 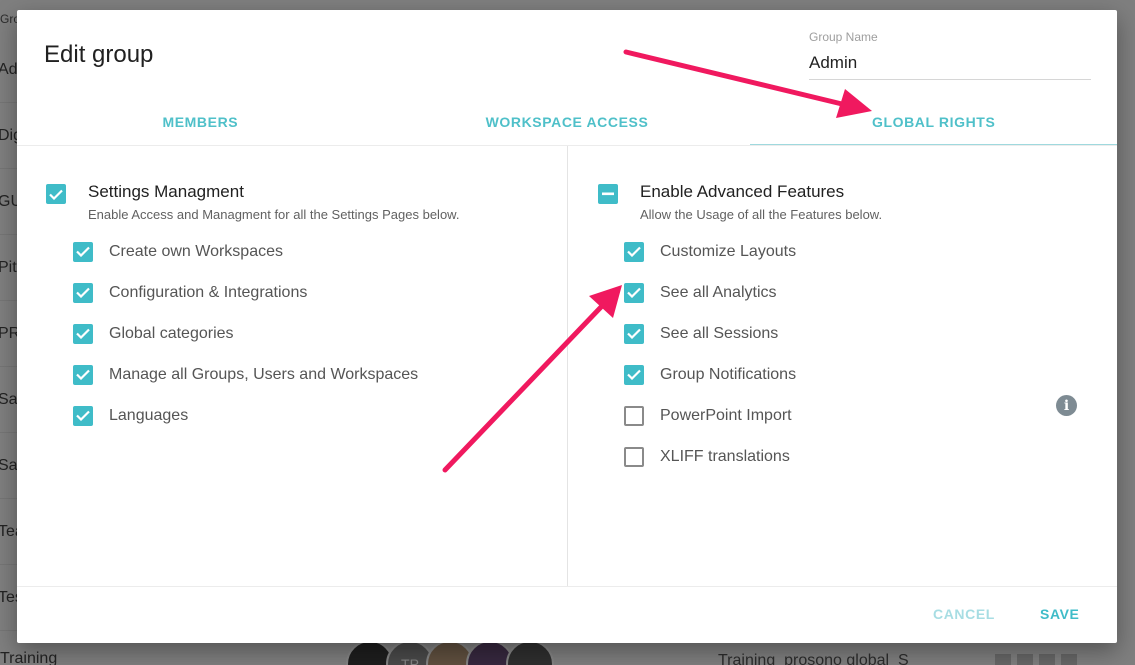 I want to click on see-all-analytics-checkbox, so click(x=634, y=292).